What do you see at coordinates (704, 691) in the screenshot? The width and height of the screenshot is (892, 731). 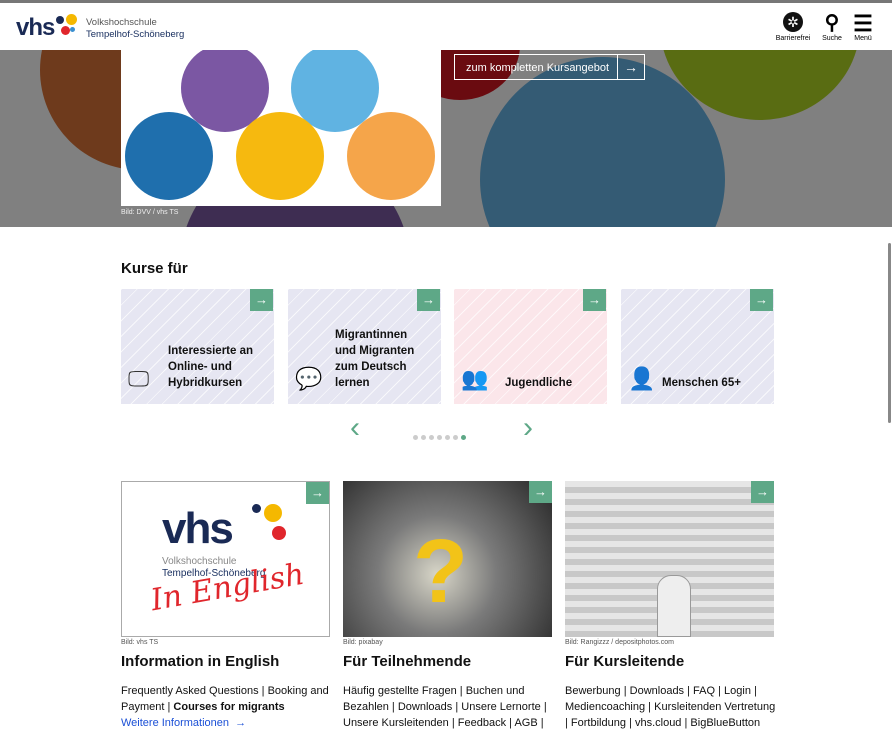 I see `link: FAQ` at bounding box center [704, 691].